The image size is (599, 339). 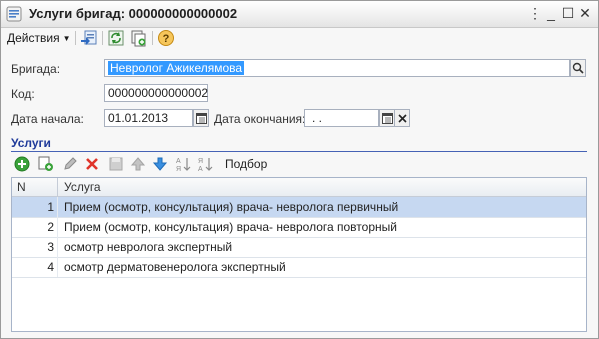 What do you see at coordinates (66, 38) in the screenshot?
I see `chevron-down-icon: ▼` at bounding box center [66, 38].